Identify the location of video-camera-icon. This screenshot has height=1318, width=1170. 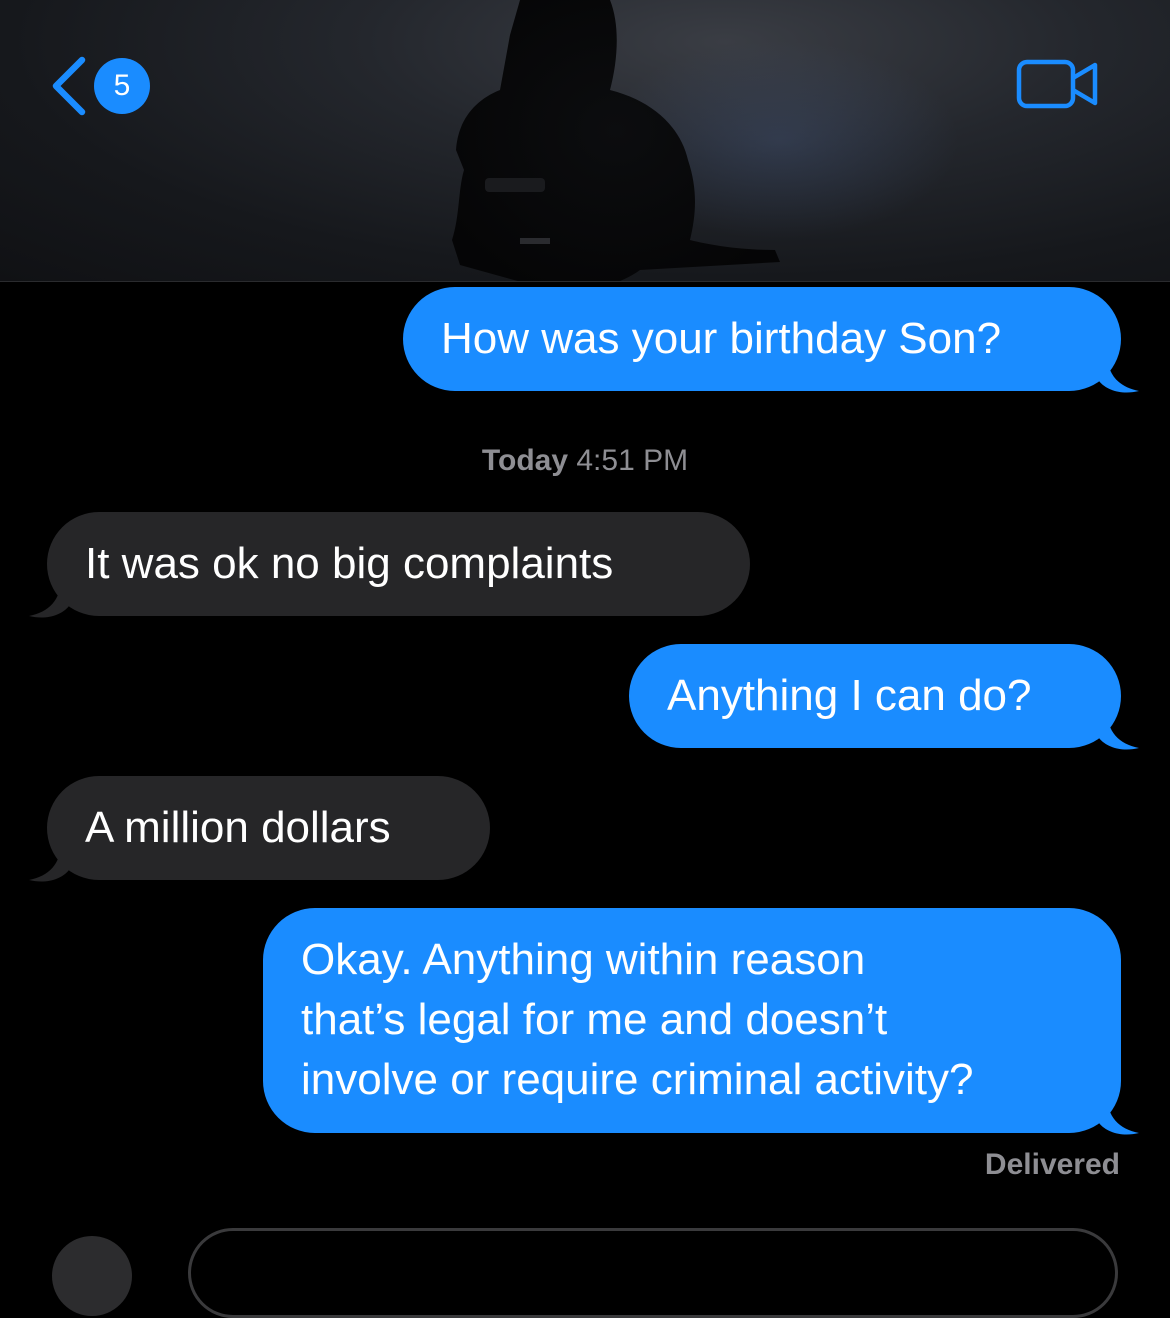
(1057, 84).